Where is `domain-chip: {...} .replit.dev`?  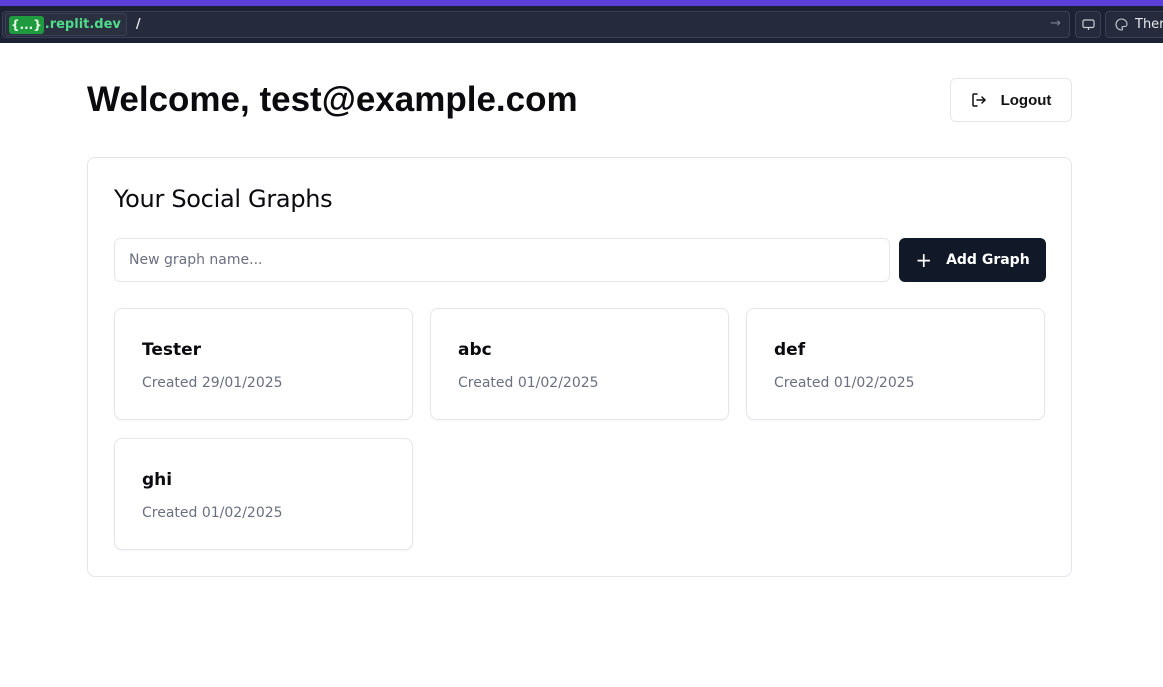
domain-chip: {...} .replit.dev is located at coordinates (66, 24).